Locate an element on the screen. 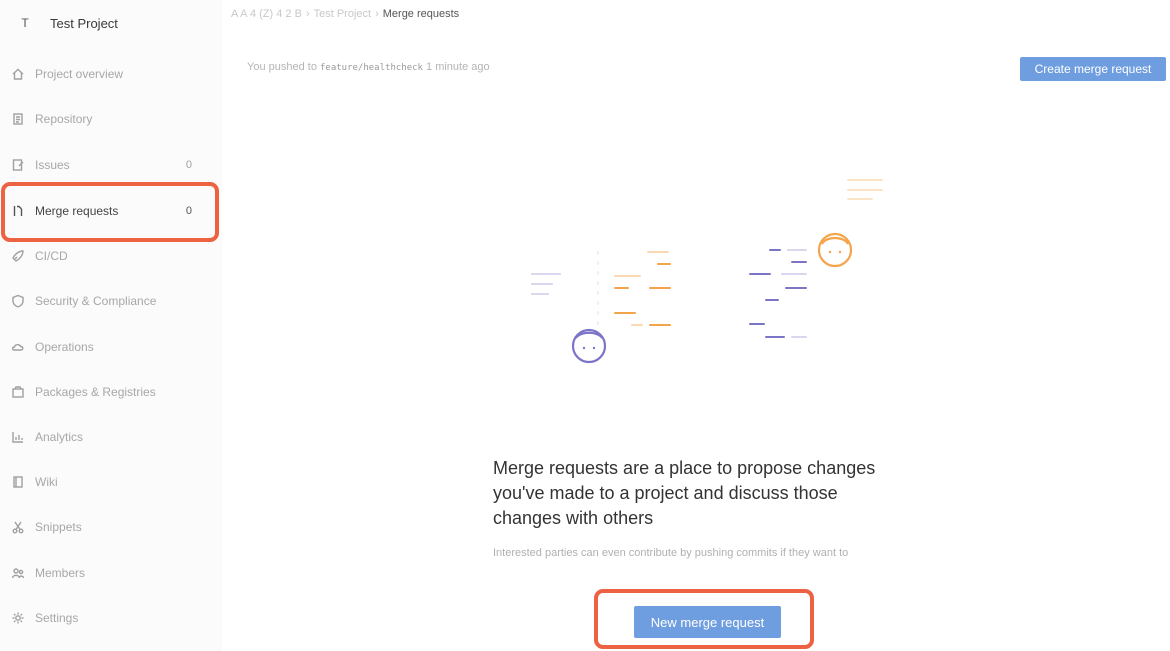 Image resolution: width=1170 pixels, height=651 pixels. sidebar-item-packages-registries: Packages & Registries is located at coordinates (102, 392).